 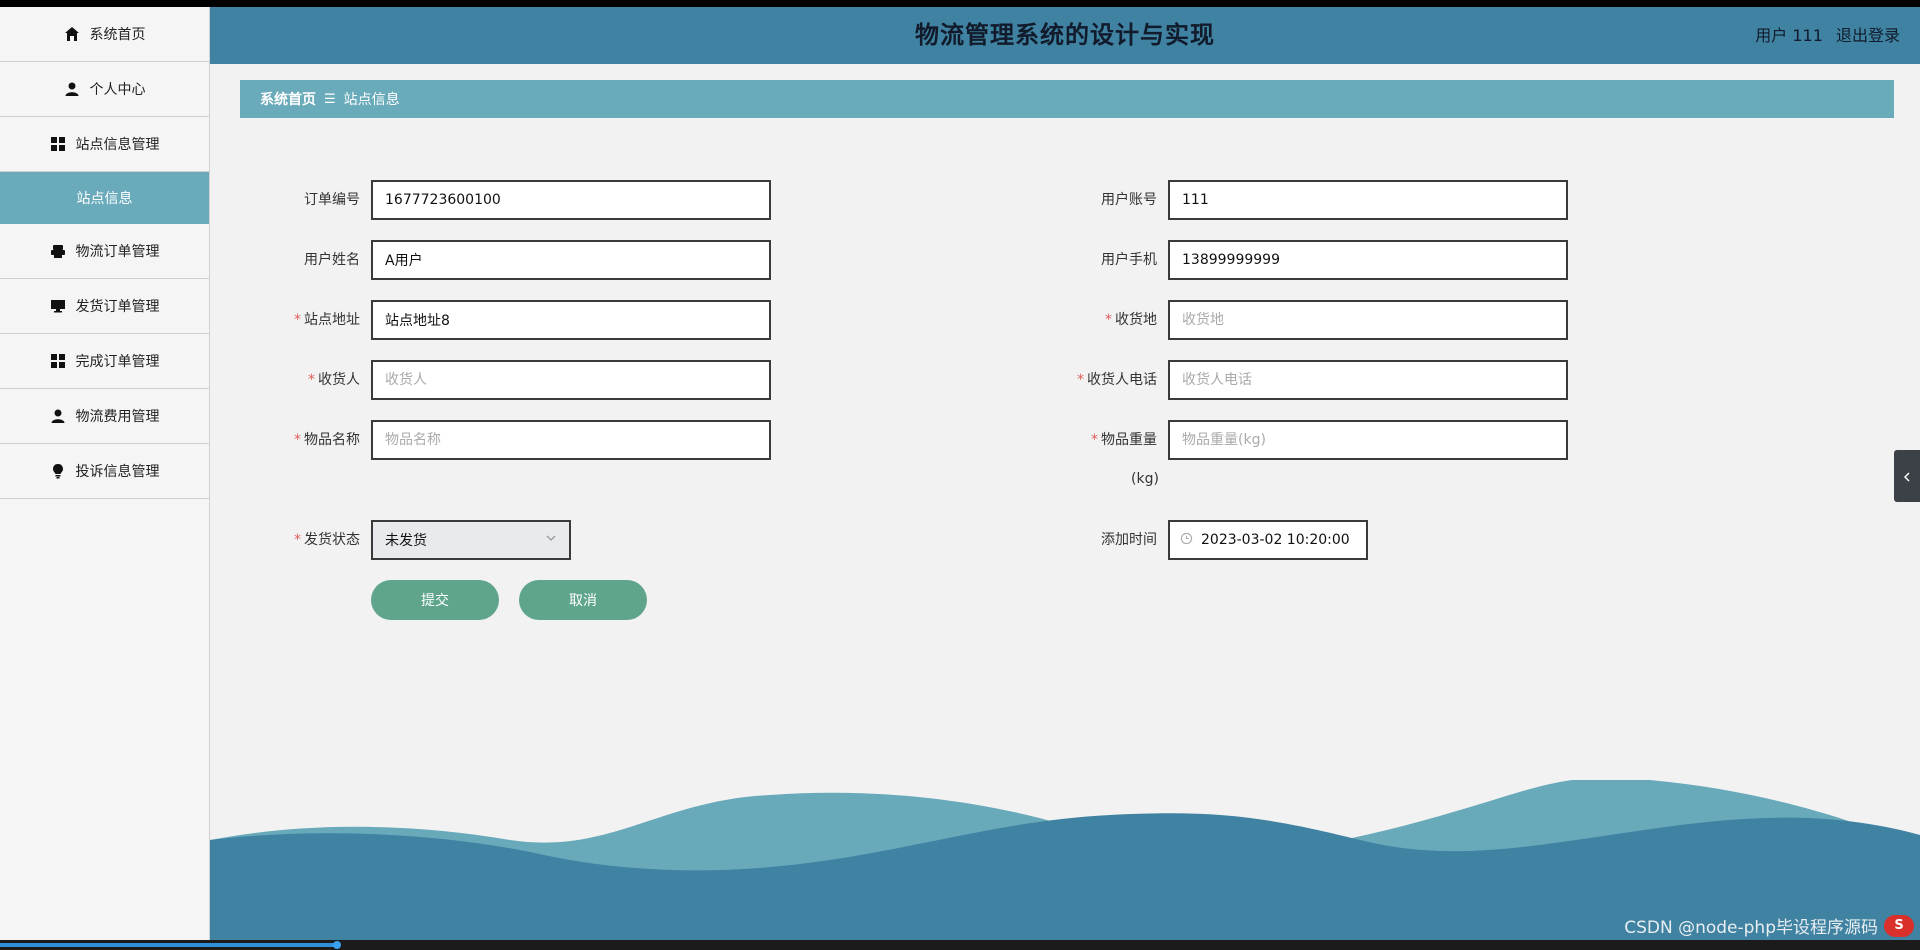 I want to click on item-name-label: * 物品名称, so click(x=300, y=440).